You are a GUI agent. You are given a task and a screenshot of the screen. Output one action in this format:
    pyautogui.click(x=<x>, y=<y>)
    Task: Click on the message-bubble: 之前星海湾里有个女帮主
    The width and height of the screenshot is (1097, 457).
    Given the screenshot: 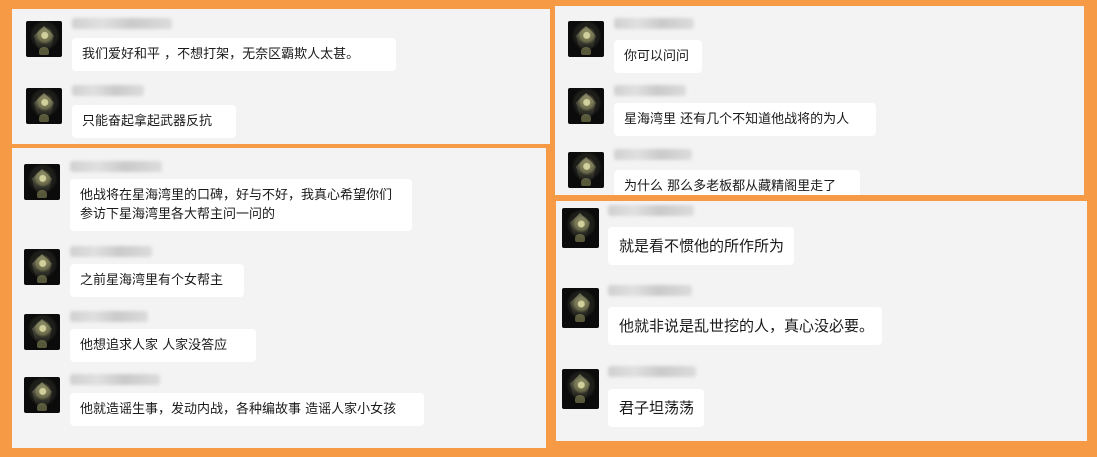 What is the action you would take?
    pyautogui.click(x=157, y=280)
    